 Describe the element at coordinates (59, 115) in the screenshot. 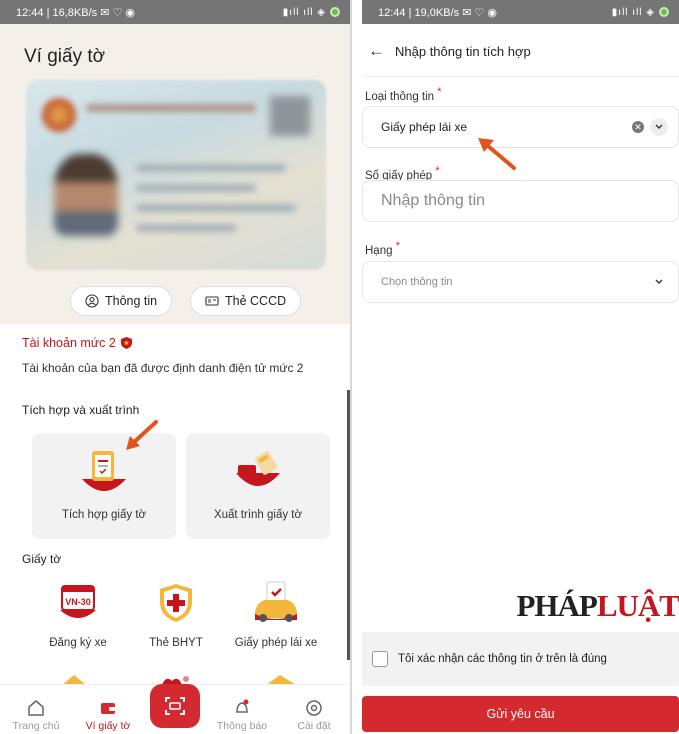

I see `emblem-icon` at that location.